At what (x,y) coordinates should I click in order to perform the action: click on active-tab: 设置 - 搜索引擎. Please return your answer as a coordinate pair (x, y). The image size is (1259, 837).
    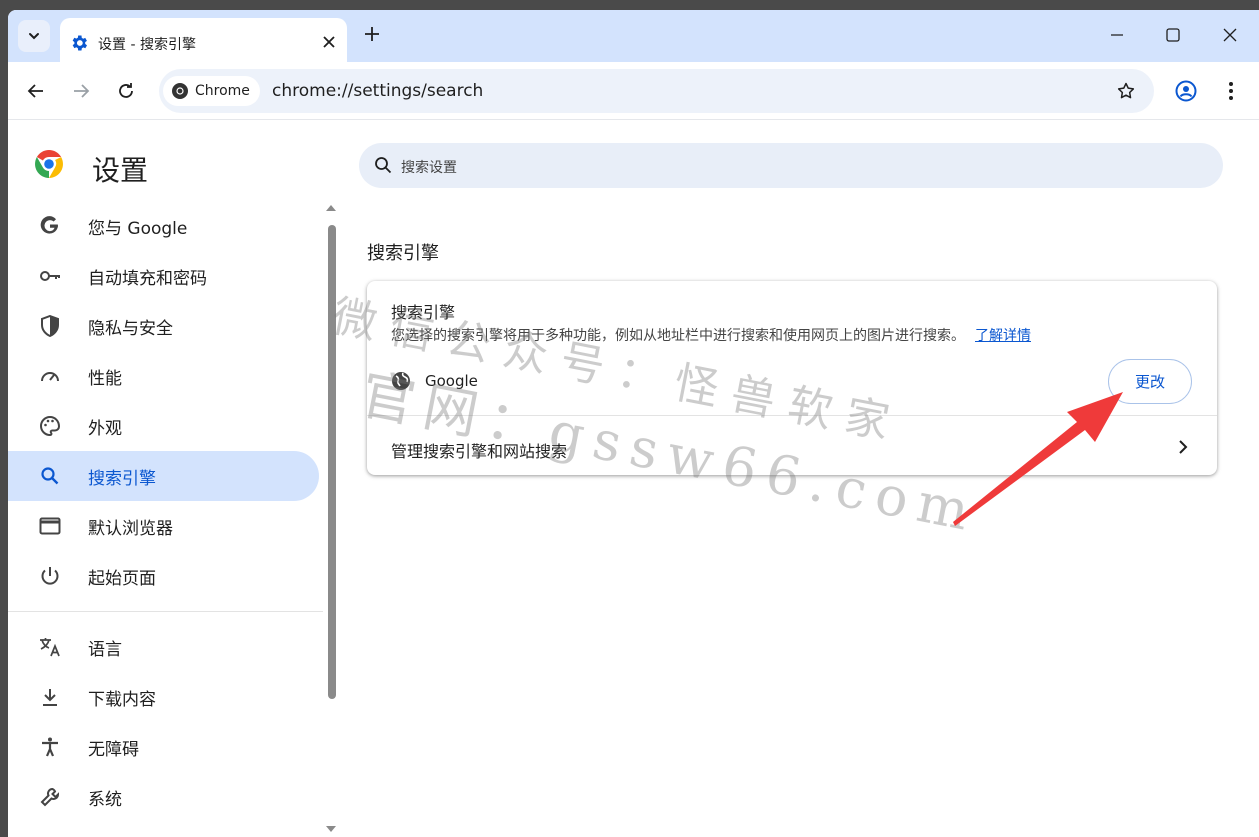
    Looking at the image, I should click on (203, 40).